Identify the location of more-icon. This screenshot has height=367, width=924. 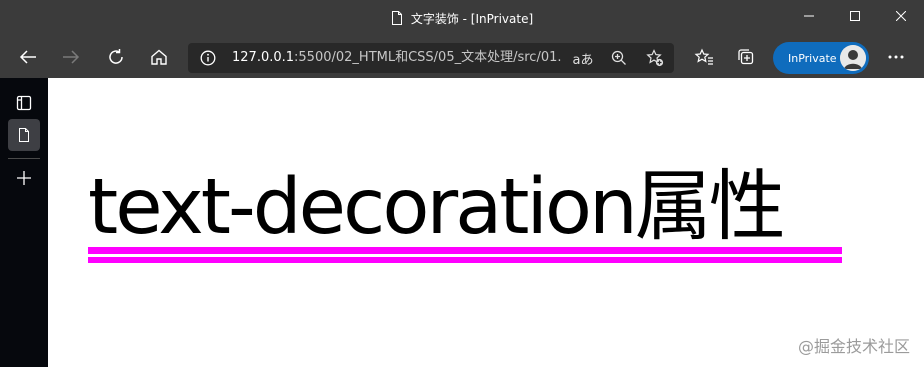
(896, 57).